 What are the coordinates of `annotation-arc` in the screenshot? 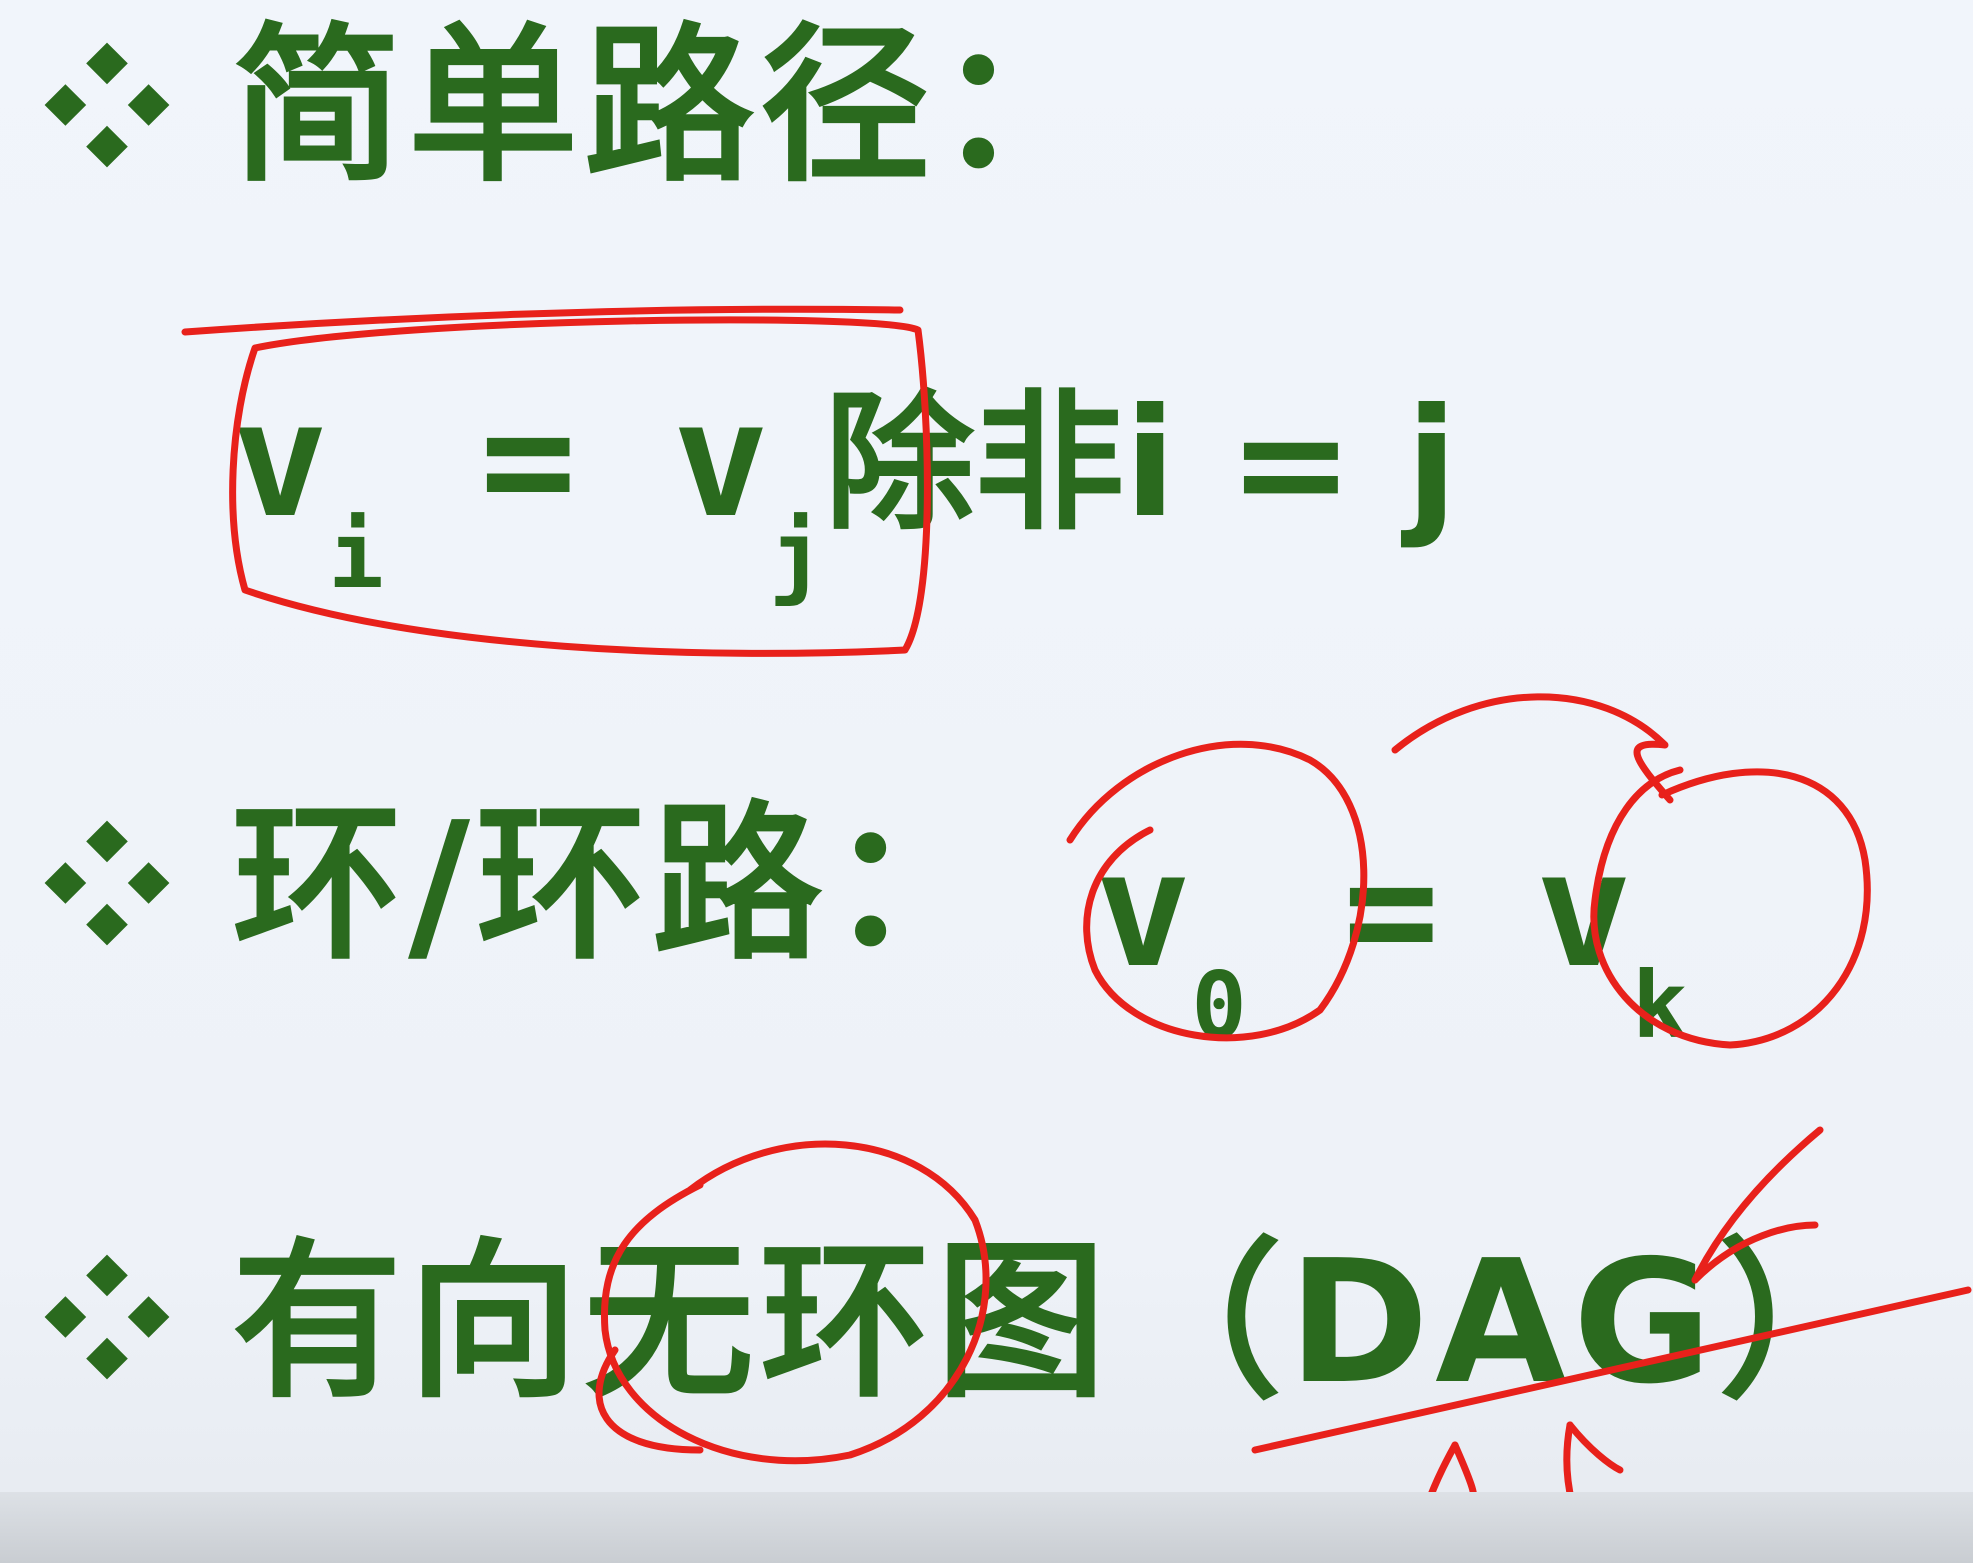 It's located at (1532, 748).